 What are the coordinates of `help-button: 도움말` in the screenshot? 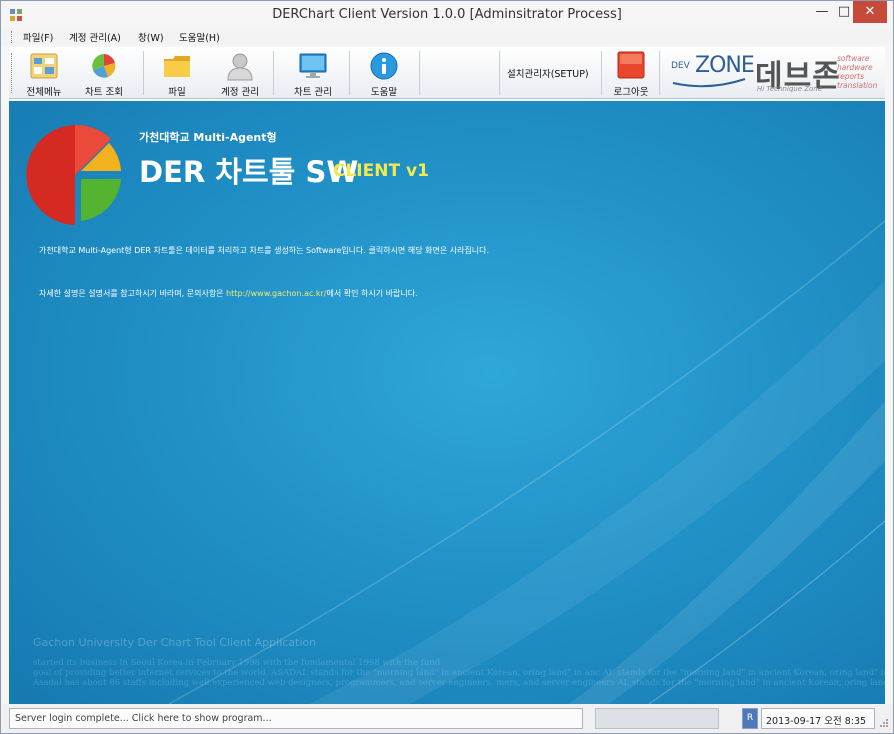 It's located at (384, 74).